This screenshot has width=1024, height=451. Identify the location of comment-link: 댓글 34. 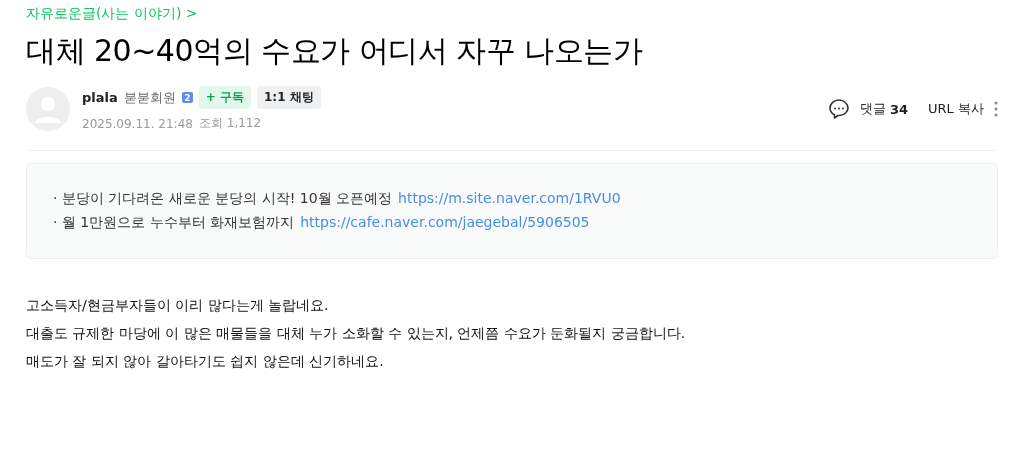
(884, 109).